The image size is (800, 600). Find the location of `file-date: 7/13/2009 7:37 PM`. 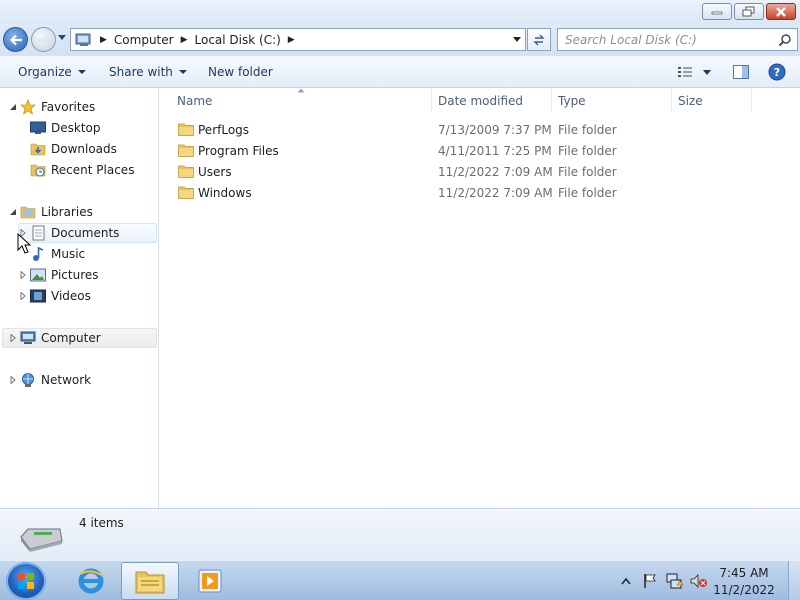

file-date: 7/13/2009 7:37 PM is located at coordinates (495, 130).